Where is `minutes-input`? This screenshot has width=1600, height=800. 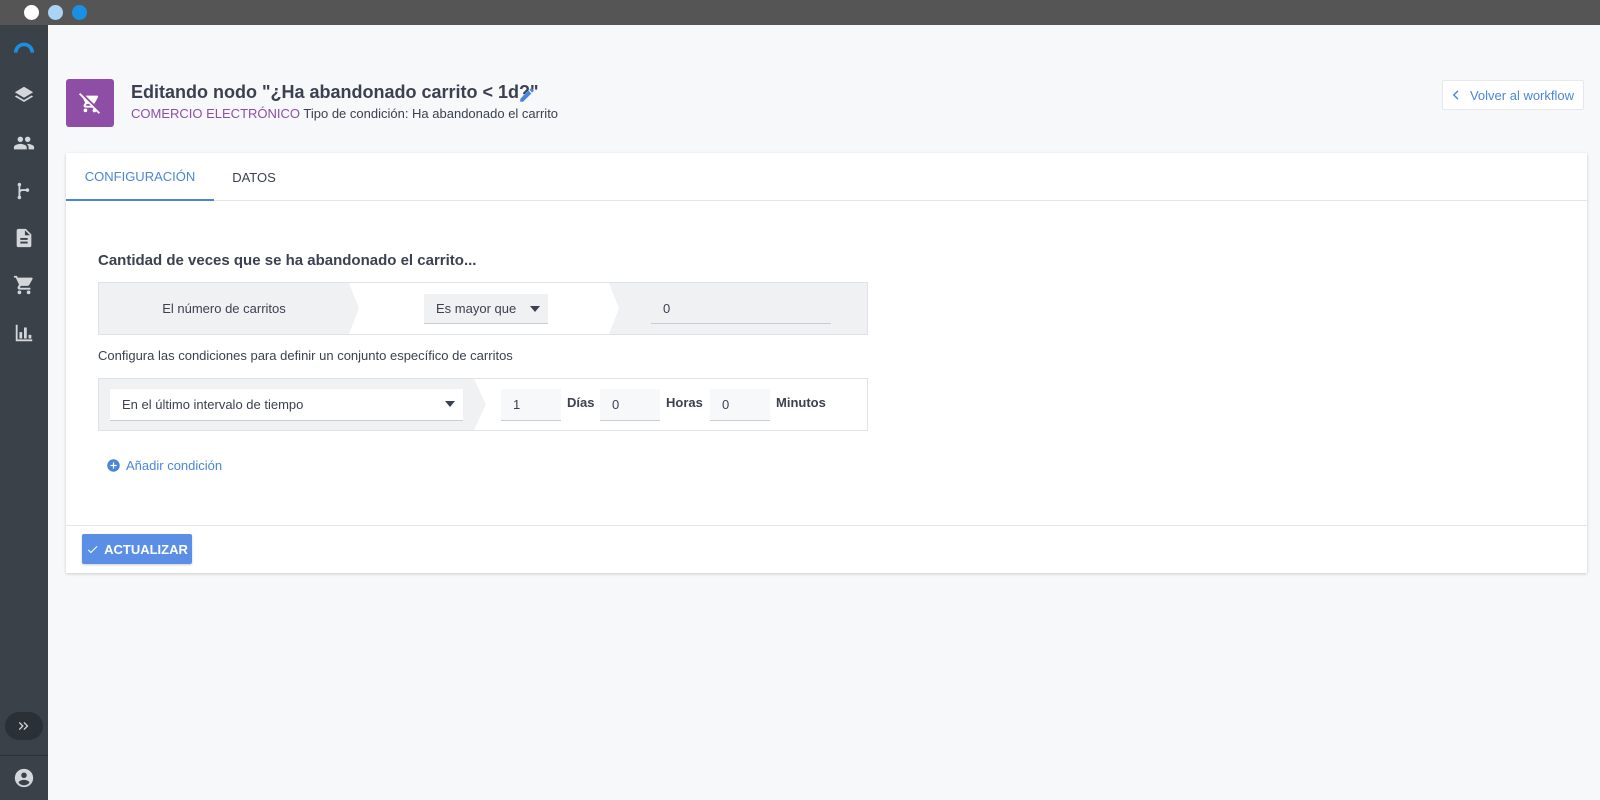 minutes-input is located at coordinates (740, 405).